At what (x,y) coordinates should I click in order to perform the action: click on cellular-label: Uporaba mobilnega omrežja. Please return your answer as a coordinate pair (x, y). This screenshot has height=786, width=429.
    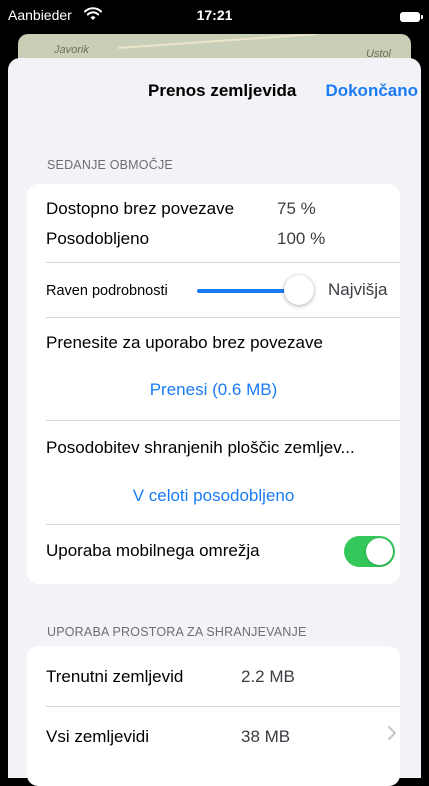
    Looking at the image, I should click on (153, 550).